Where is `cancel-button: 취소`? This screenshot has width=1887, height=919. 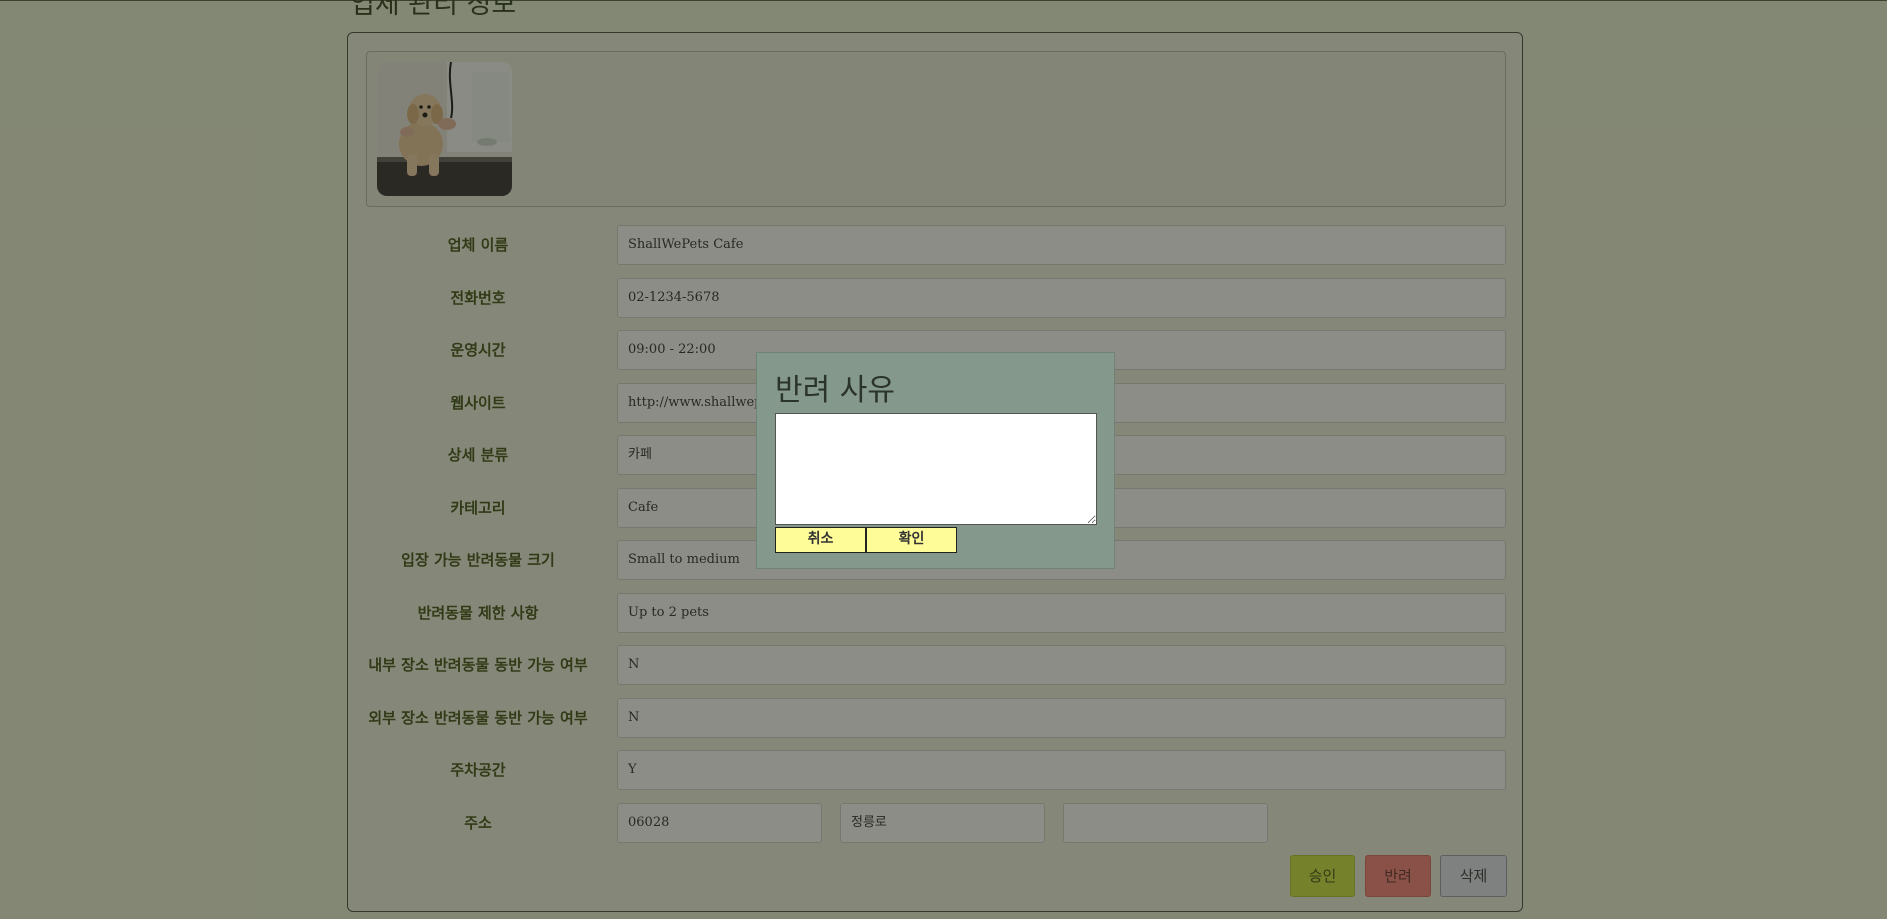 cancel-button: 취소 is located at coordinates (820, 540).